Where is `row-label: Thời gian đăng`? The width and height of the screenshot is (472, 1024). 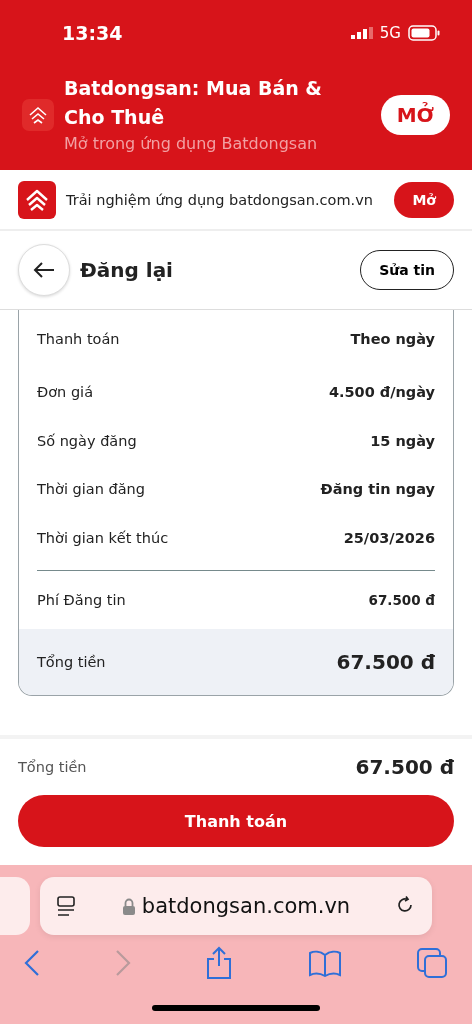
row-label: Thời gian đăng is located at coordinates (91, 489).